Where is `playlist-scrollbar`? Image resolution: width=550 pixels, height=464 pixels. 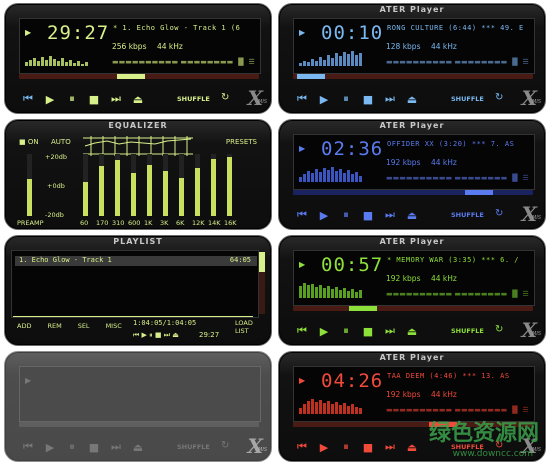 playlist-scrollbar is located at coordinates (262, 283).